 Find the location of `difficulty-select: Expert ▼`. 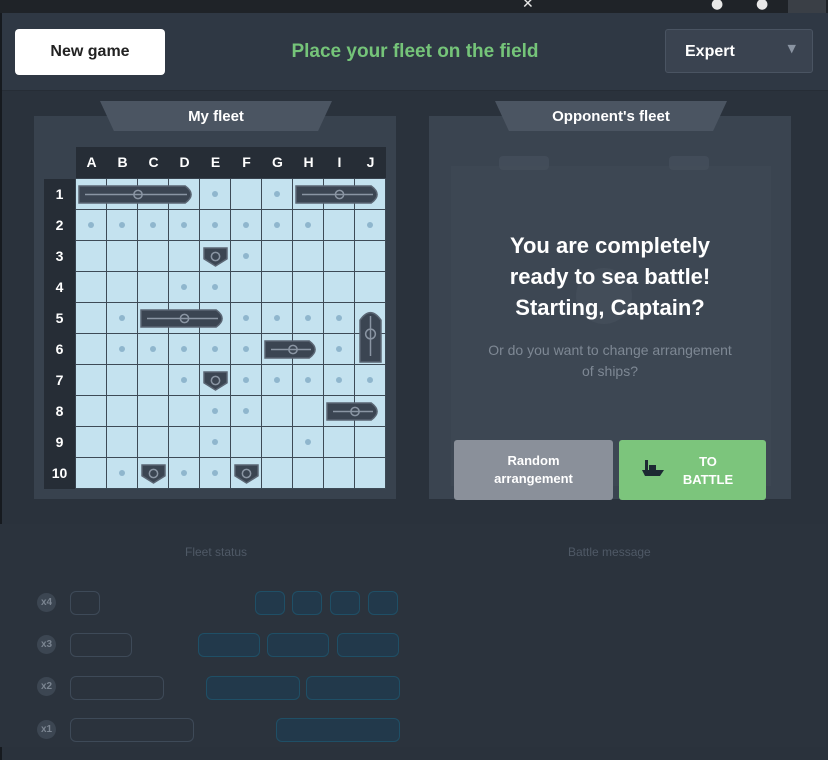

difficulty-select: Expert ▼ is located at coordinates (739, 51).